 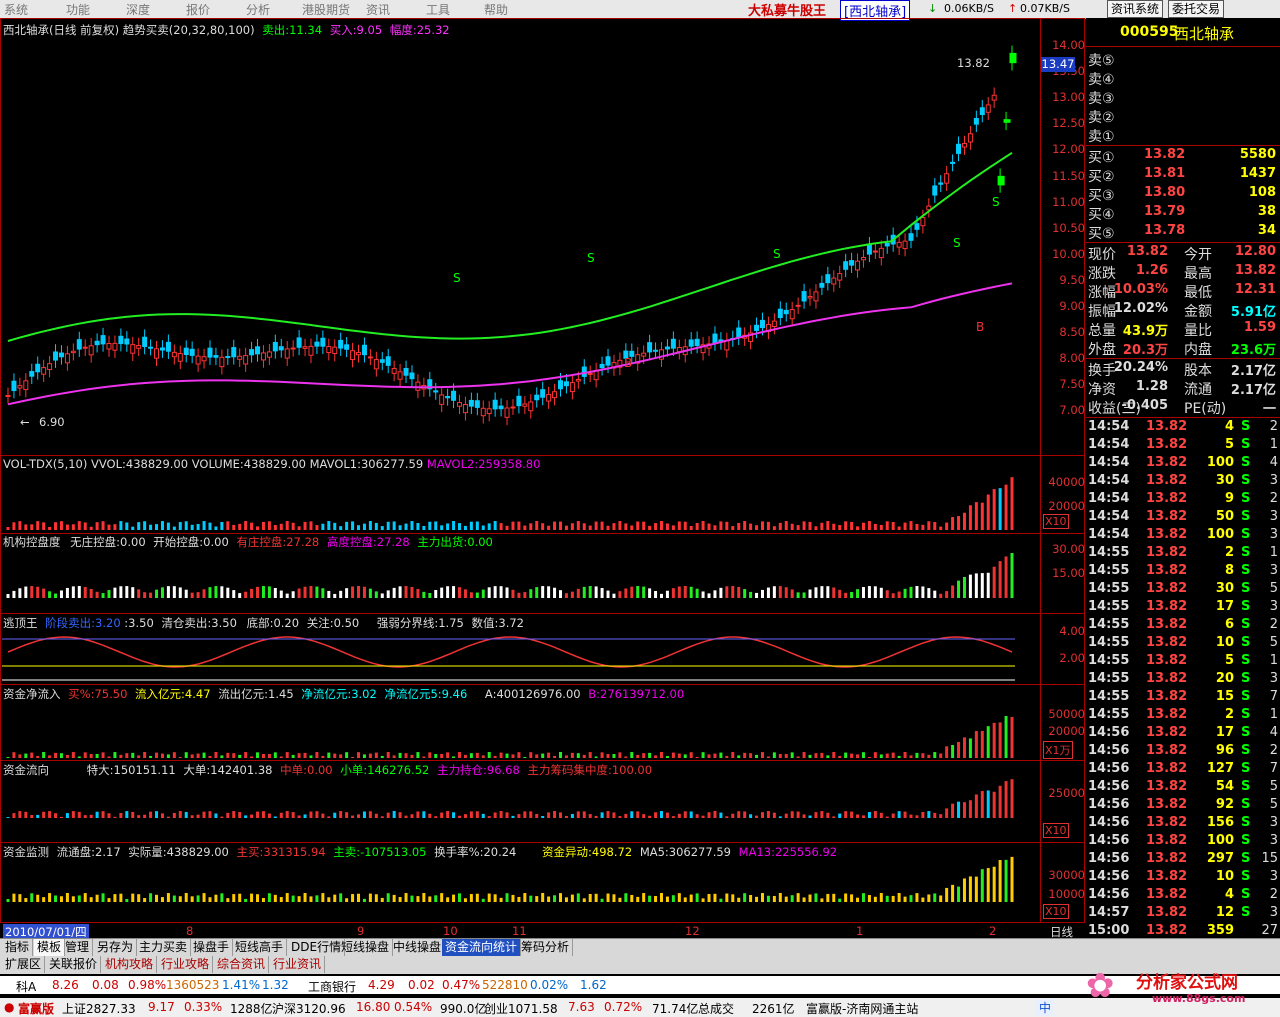 What do you see at coordinates (1183, 428) in the screenshot?
I see `tick-row: 14:54 13.82 4 S 2` at bounding box center [1183, 428].